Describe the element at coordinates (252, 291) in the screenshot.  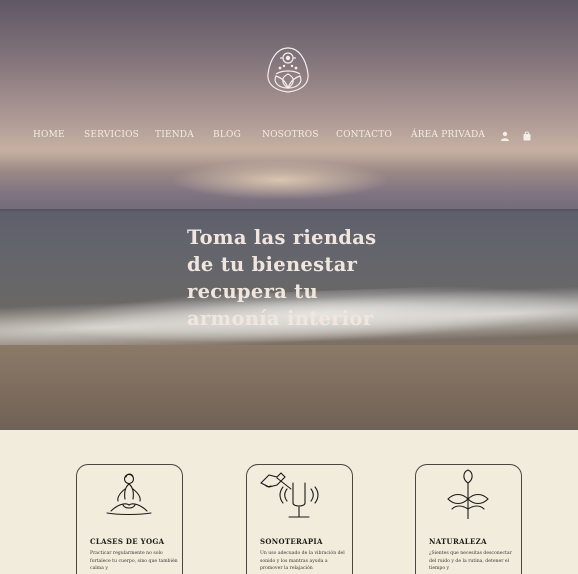
I see `headline-line: recupera tu` at that location.